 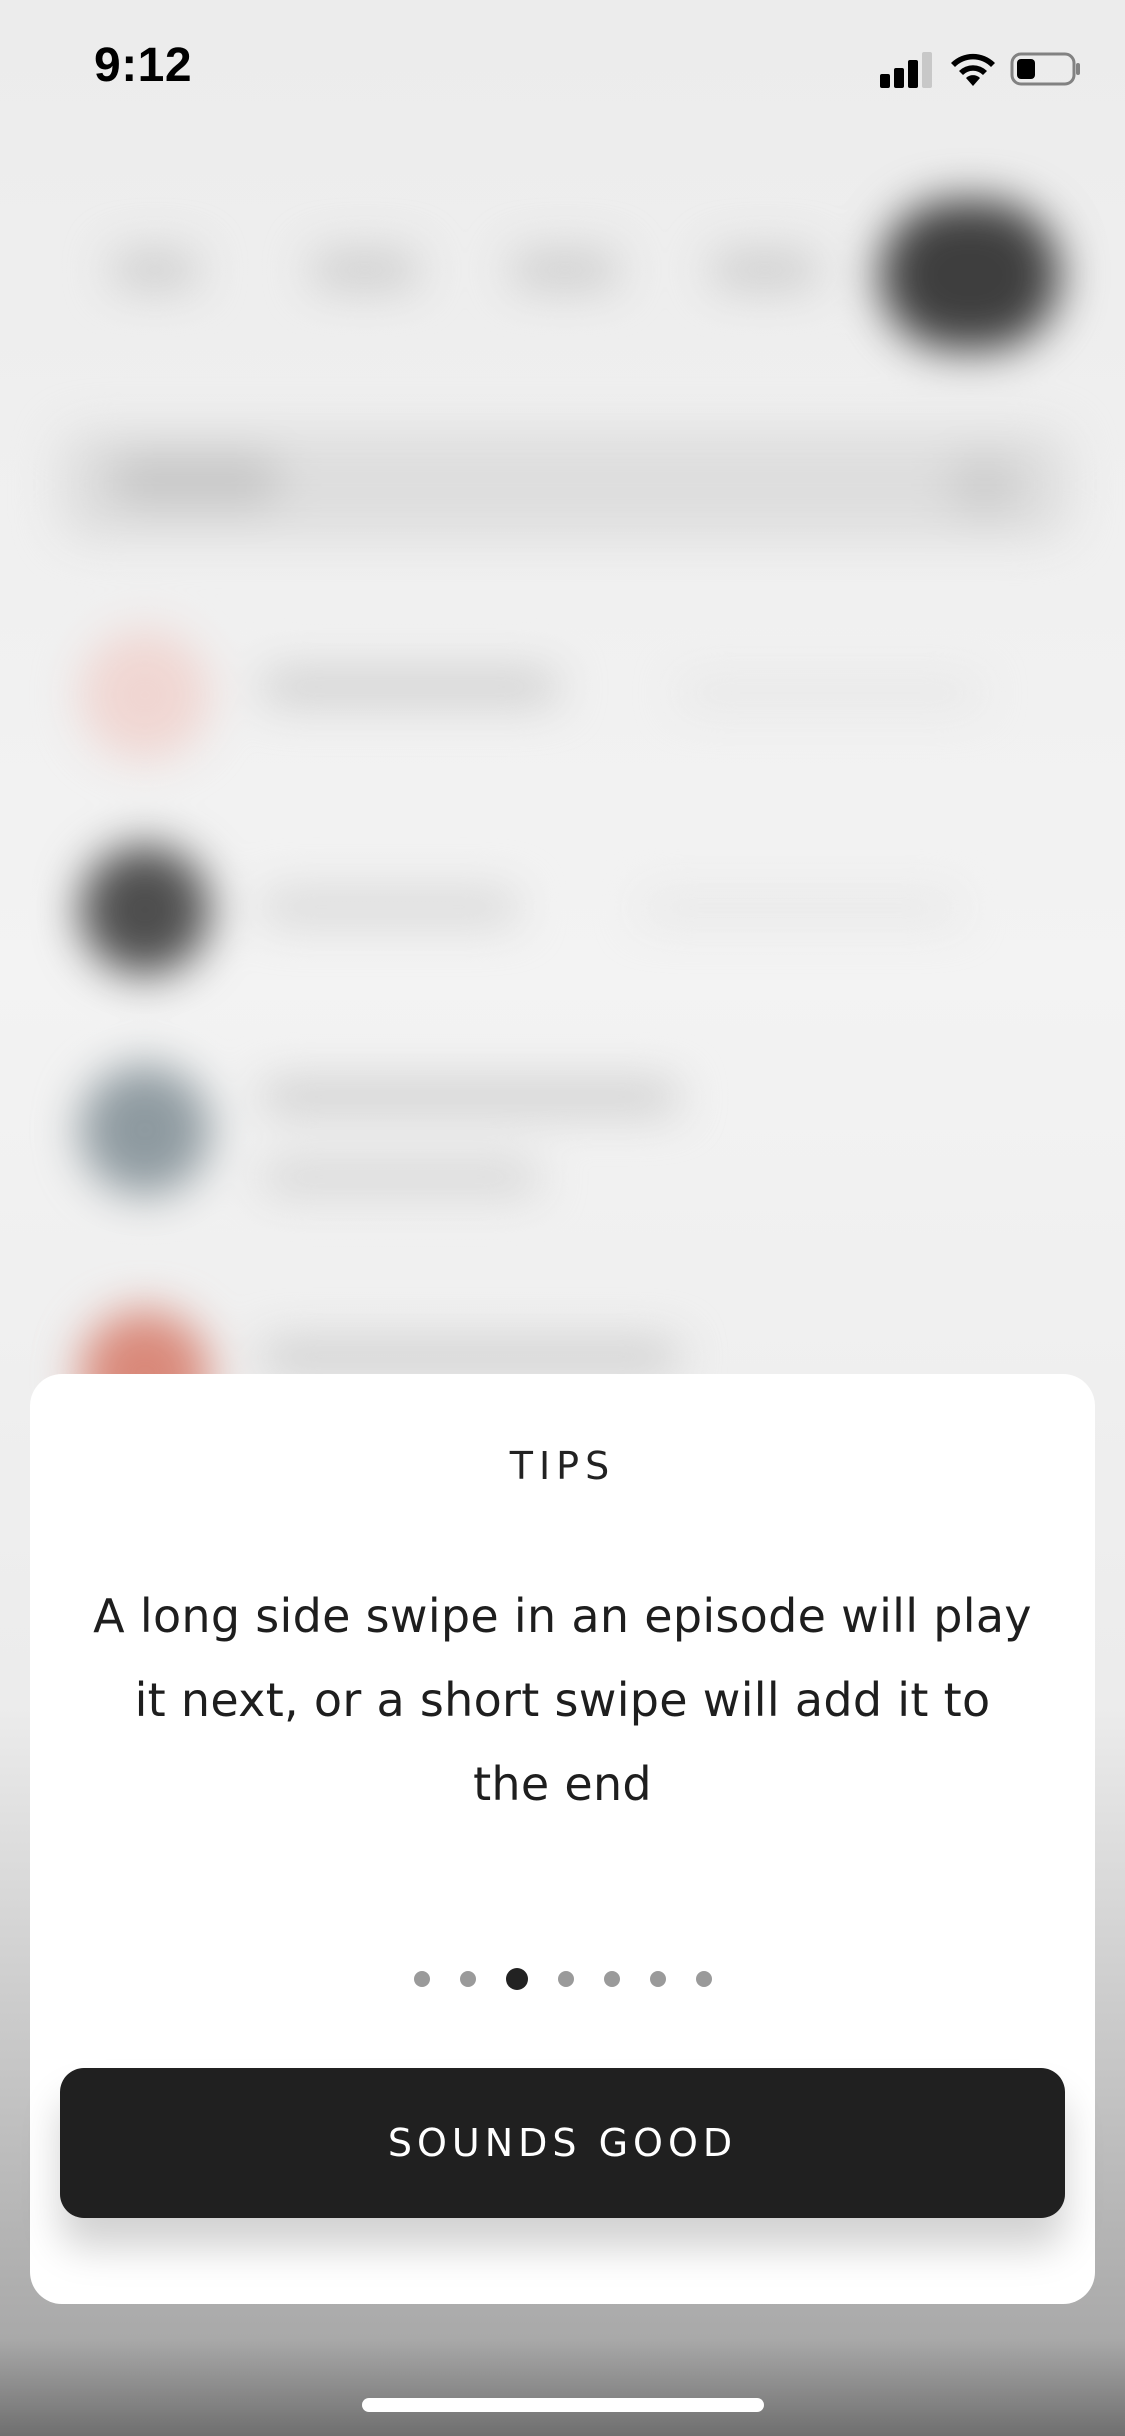 What do you see at coordinates (985, 485) in the screenshot?
I see `blurred-search-end` at bounding box center [985, 485].